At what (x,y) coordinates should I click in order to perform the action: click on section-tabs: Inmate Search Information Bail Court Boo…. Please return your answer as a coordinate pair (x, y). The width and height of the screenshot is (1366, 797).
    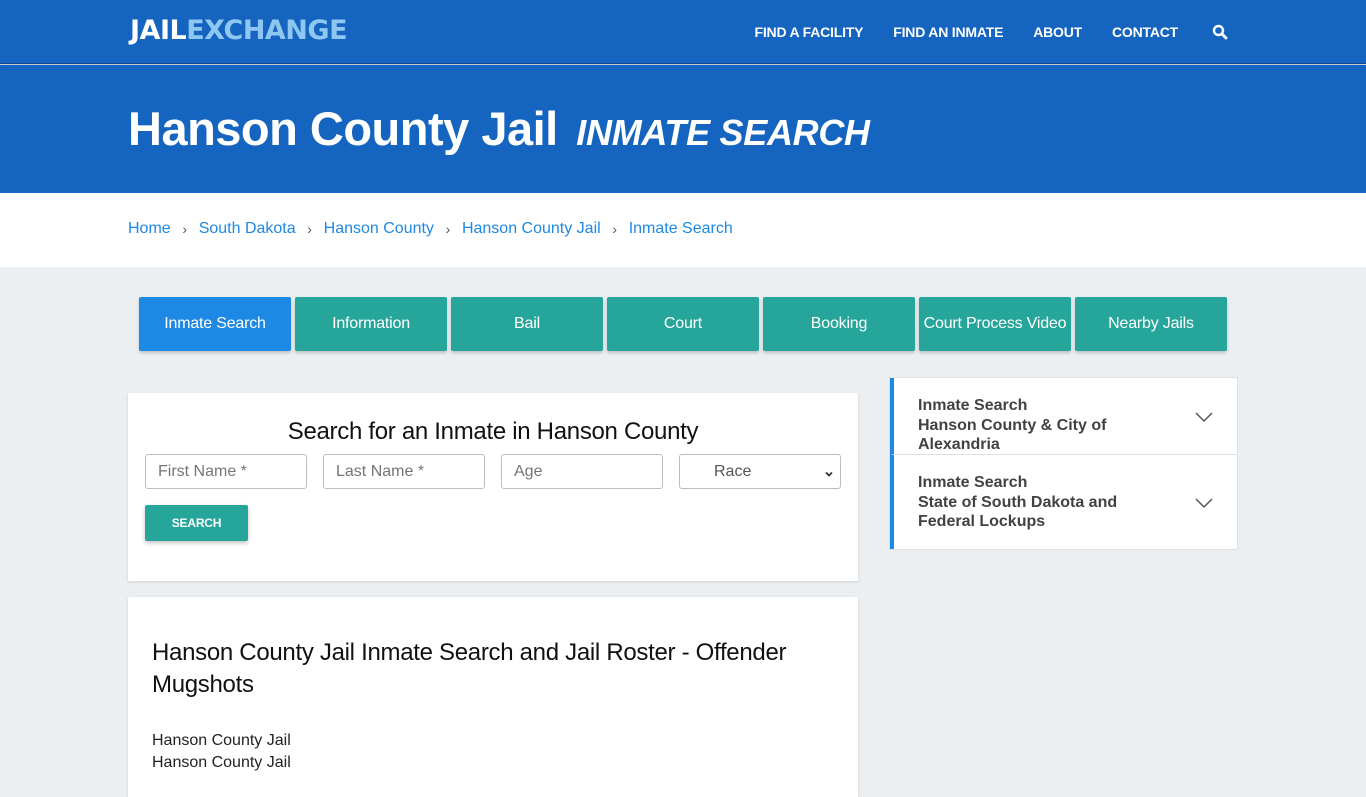
    Looking at the image, I should click on (685, 324).